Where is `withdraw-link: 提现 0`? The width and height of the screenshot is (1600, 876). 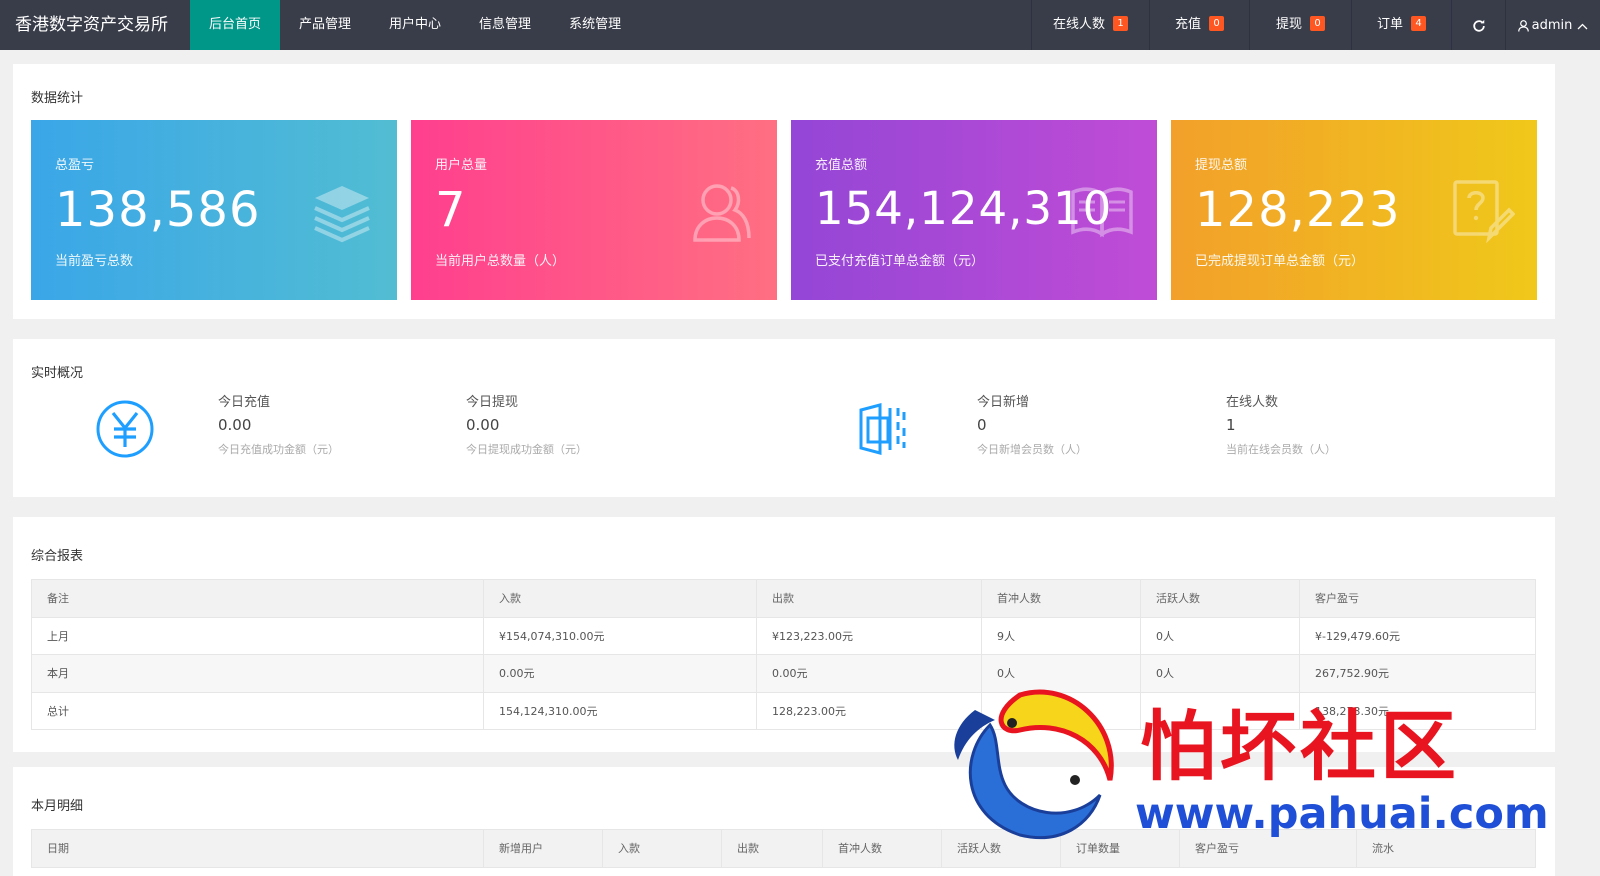 withdraw-link: 提现 0 is located at coordinates (1300, 25).